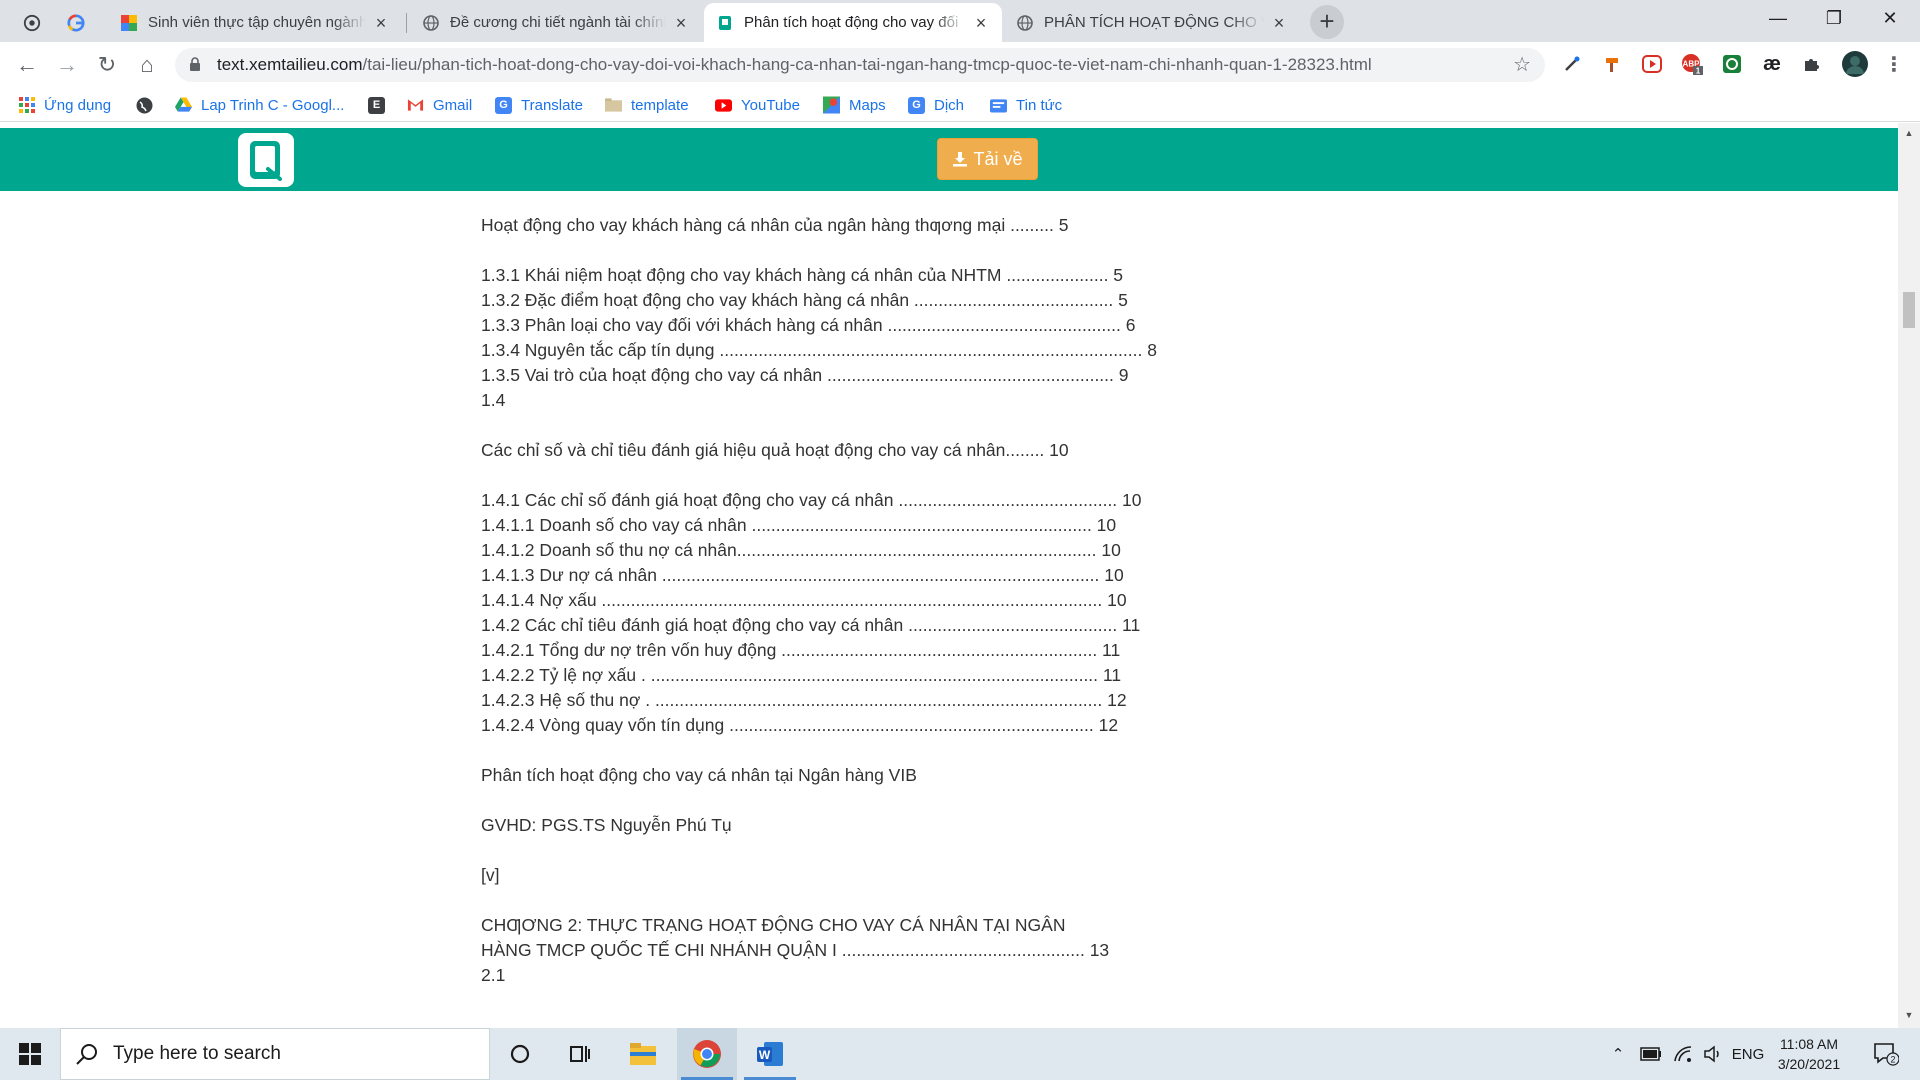  What do you see at coordinates (1327, 22) in the screenshot?
I see `new-tab-button: +` at bounding box center [1327, 22].